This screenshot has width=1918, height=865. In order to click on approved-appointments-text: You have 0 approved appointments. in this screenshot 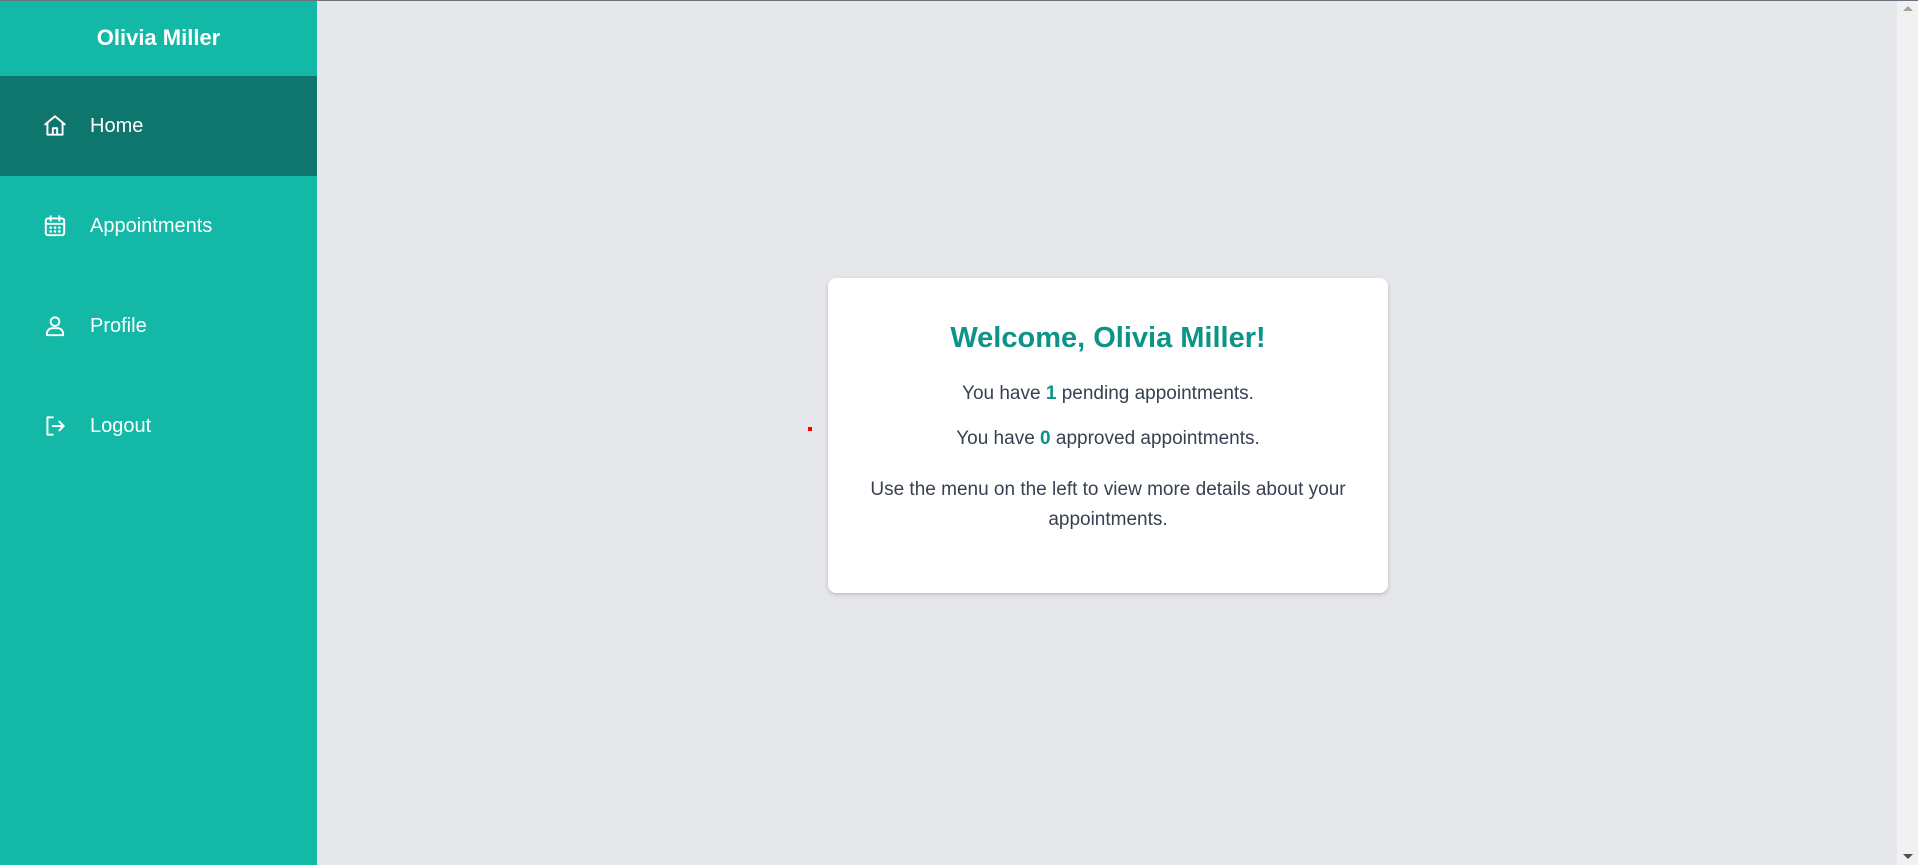, I will do `click(1108, 439)`.